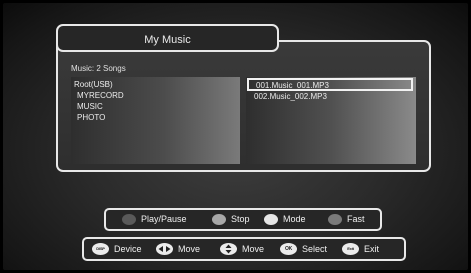 This screenshot has height=273, width=471. What do you see at coordinates (240, 219) in the screenshot?
I see `legend-label: Stop` at bounding box center [240, 219].